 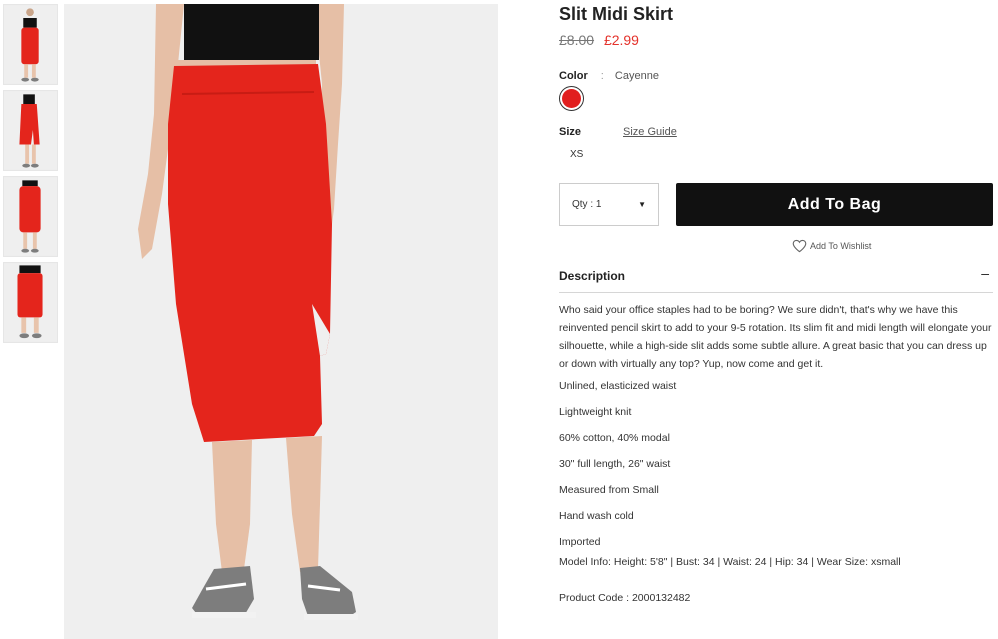 I want to click on color-label: Color, so click(x=573, y=76).